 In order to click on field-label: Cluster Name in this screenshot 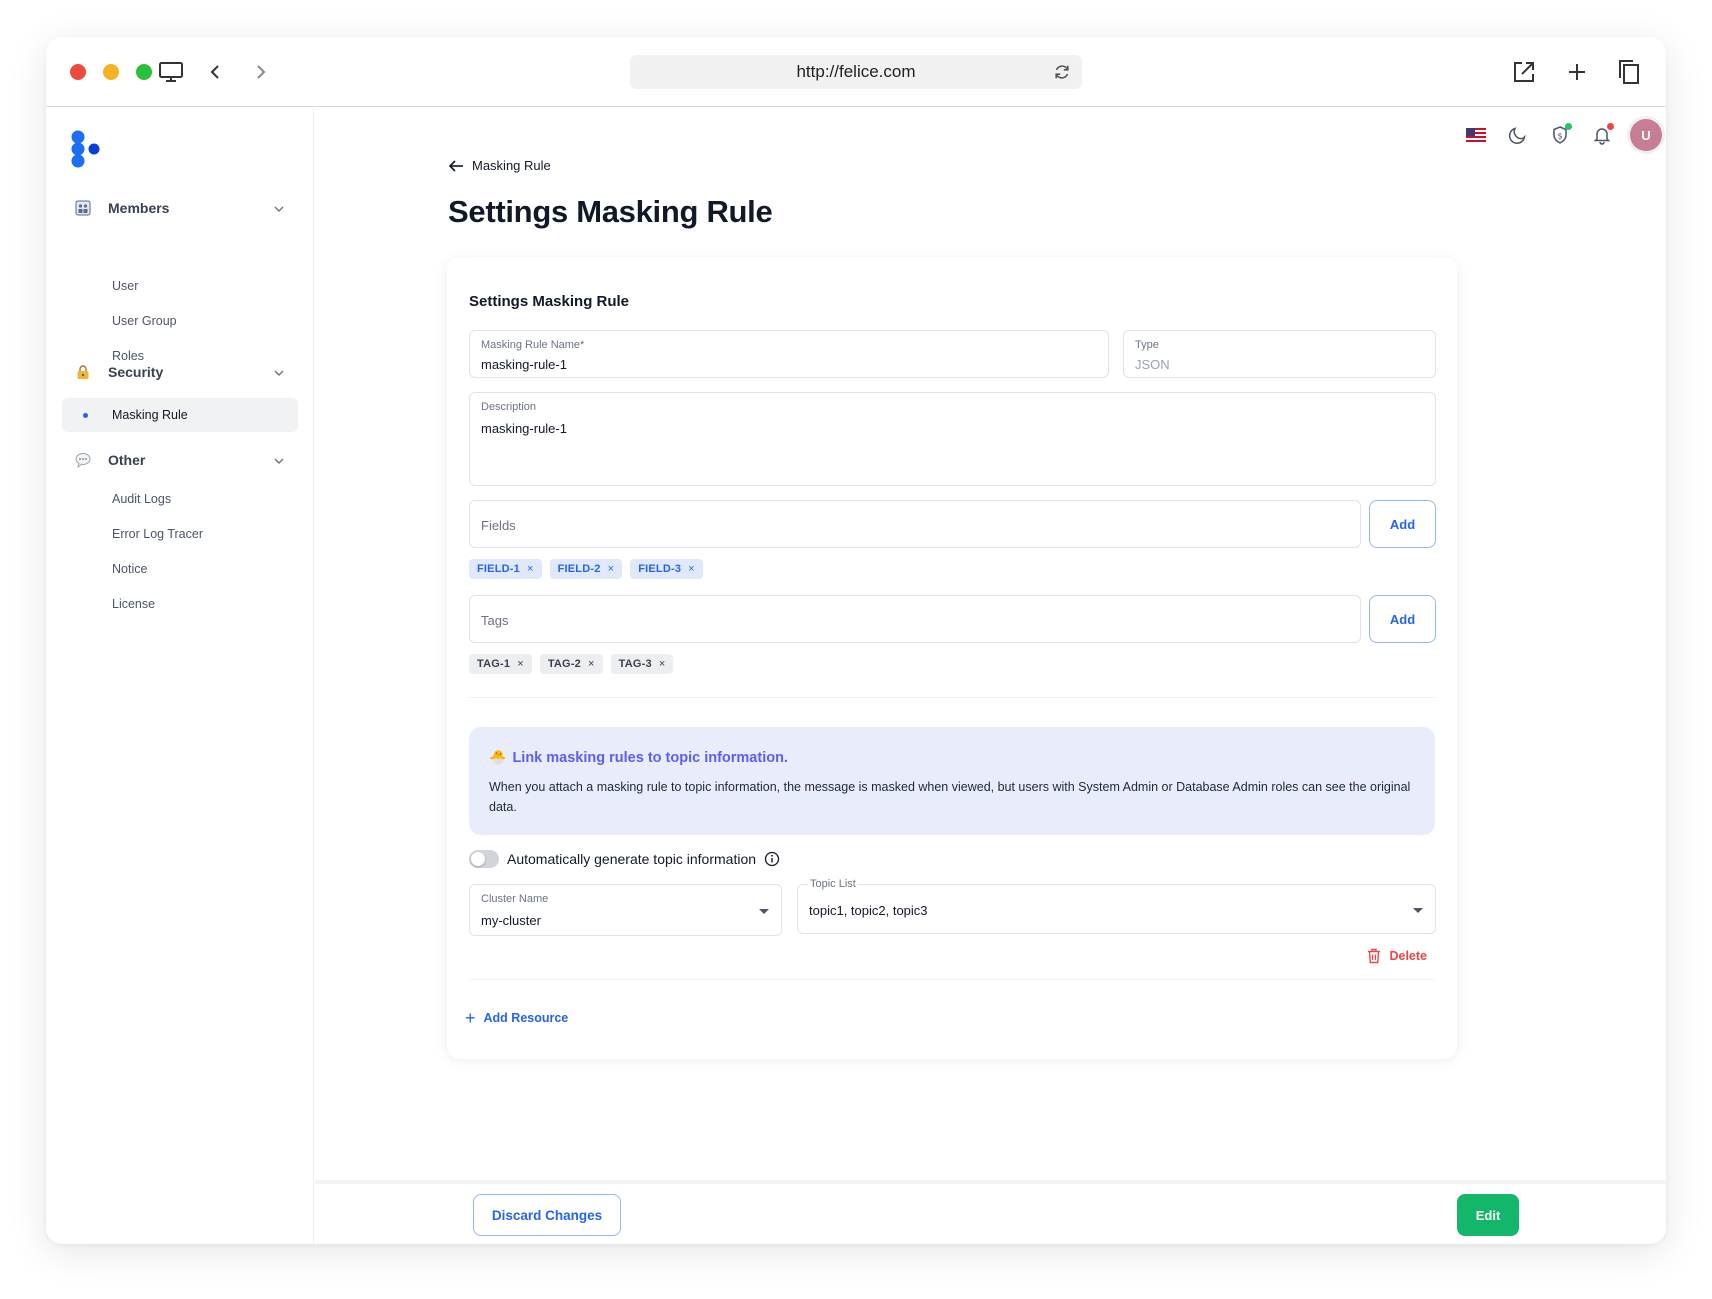, I will do `click(515, 899)`.